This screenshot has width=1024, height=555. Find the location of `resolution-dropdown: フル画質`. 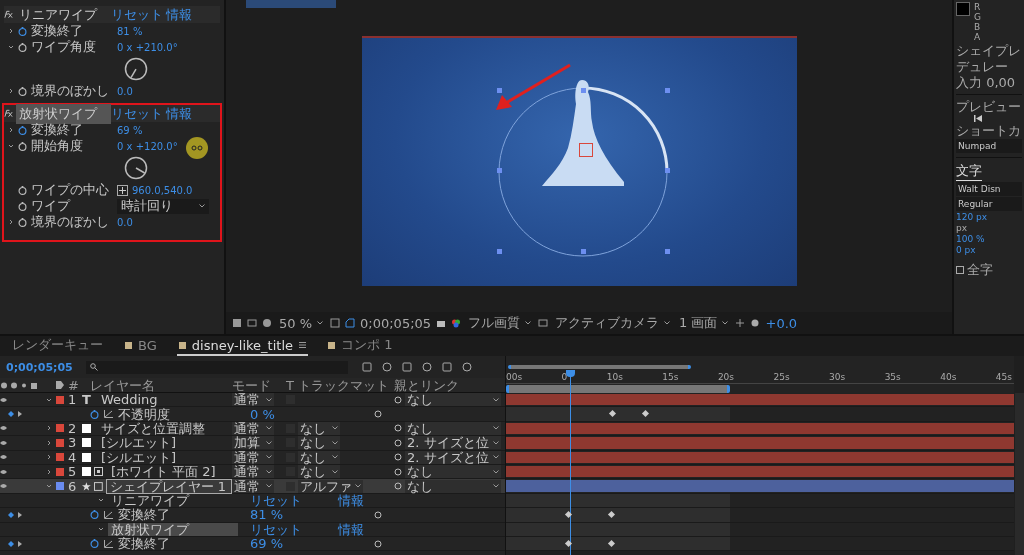

resolution-dropdown: フル画質 is located at coordinates (500, 323).